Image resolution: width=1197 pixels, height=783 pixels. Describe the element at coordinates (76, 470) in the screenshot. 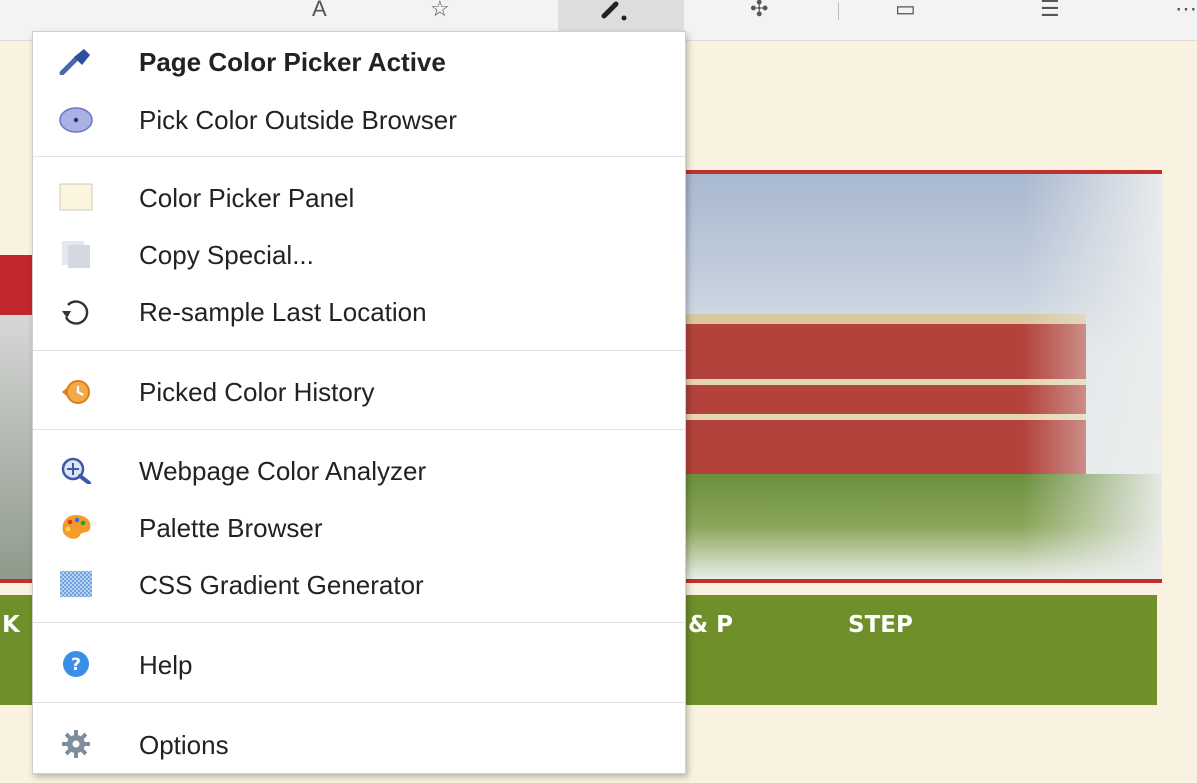

I see `analyzer-icon` at that location.